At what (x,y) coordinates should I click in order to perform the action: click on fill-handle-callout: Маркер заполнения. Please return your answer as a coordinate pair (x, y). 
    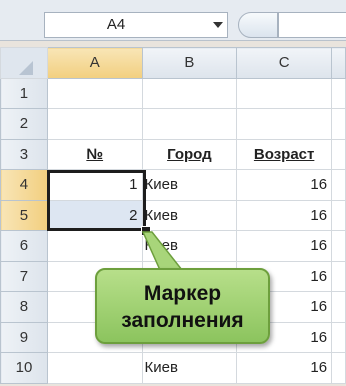
    Looking at the image, I should click on (182, 306).